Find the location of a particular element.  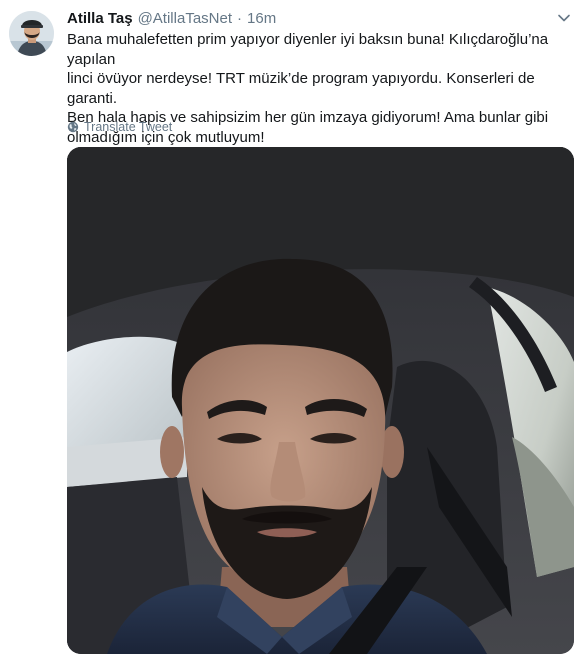

chevron-down-icon is located at coordinates (564, 18).